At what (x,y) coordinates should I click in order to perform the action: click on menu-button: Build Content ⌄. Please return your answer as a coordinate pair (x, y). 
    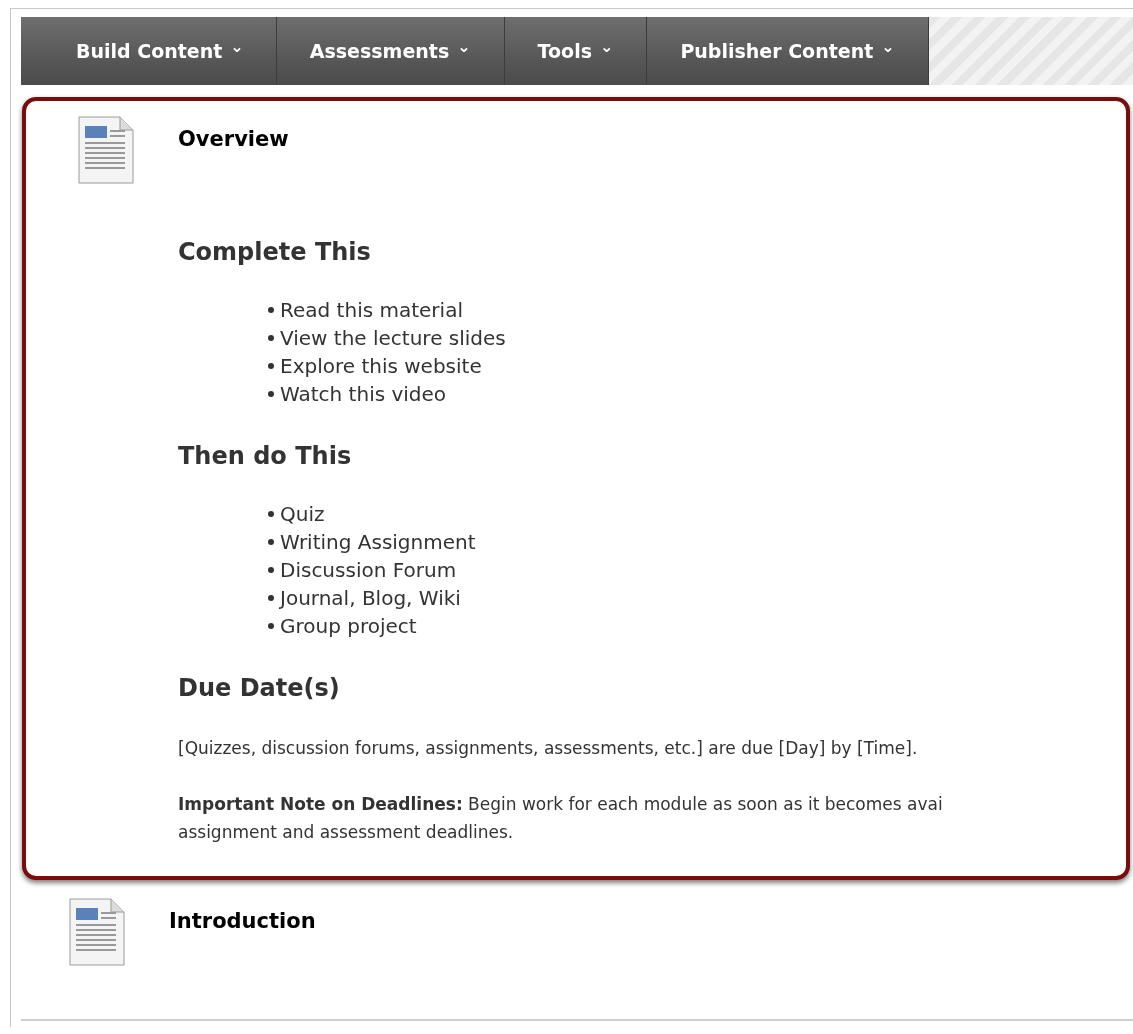
    Looking at the image, I should click on (149, 51).